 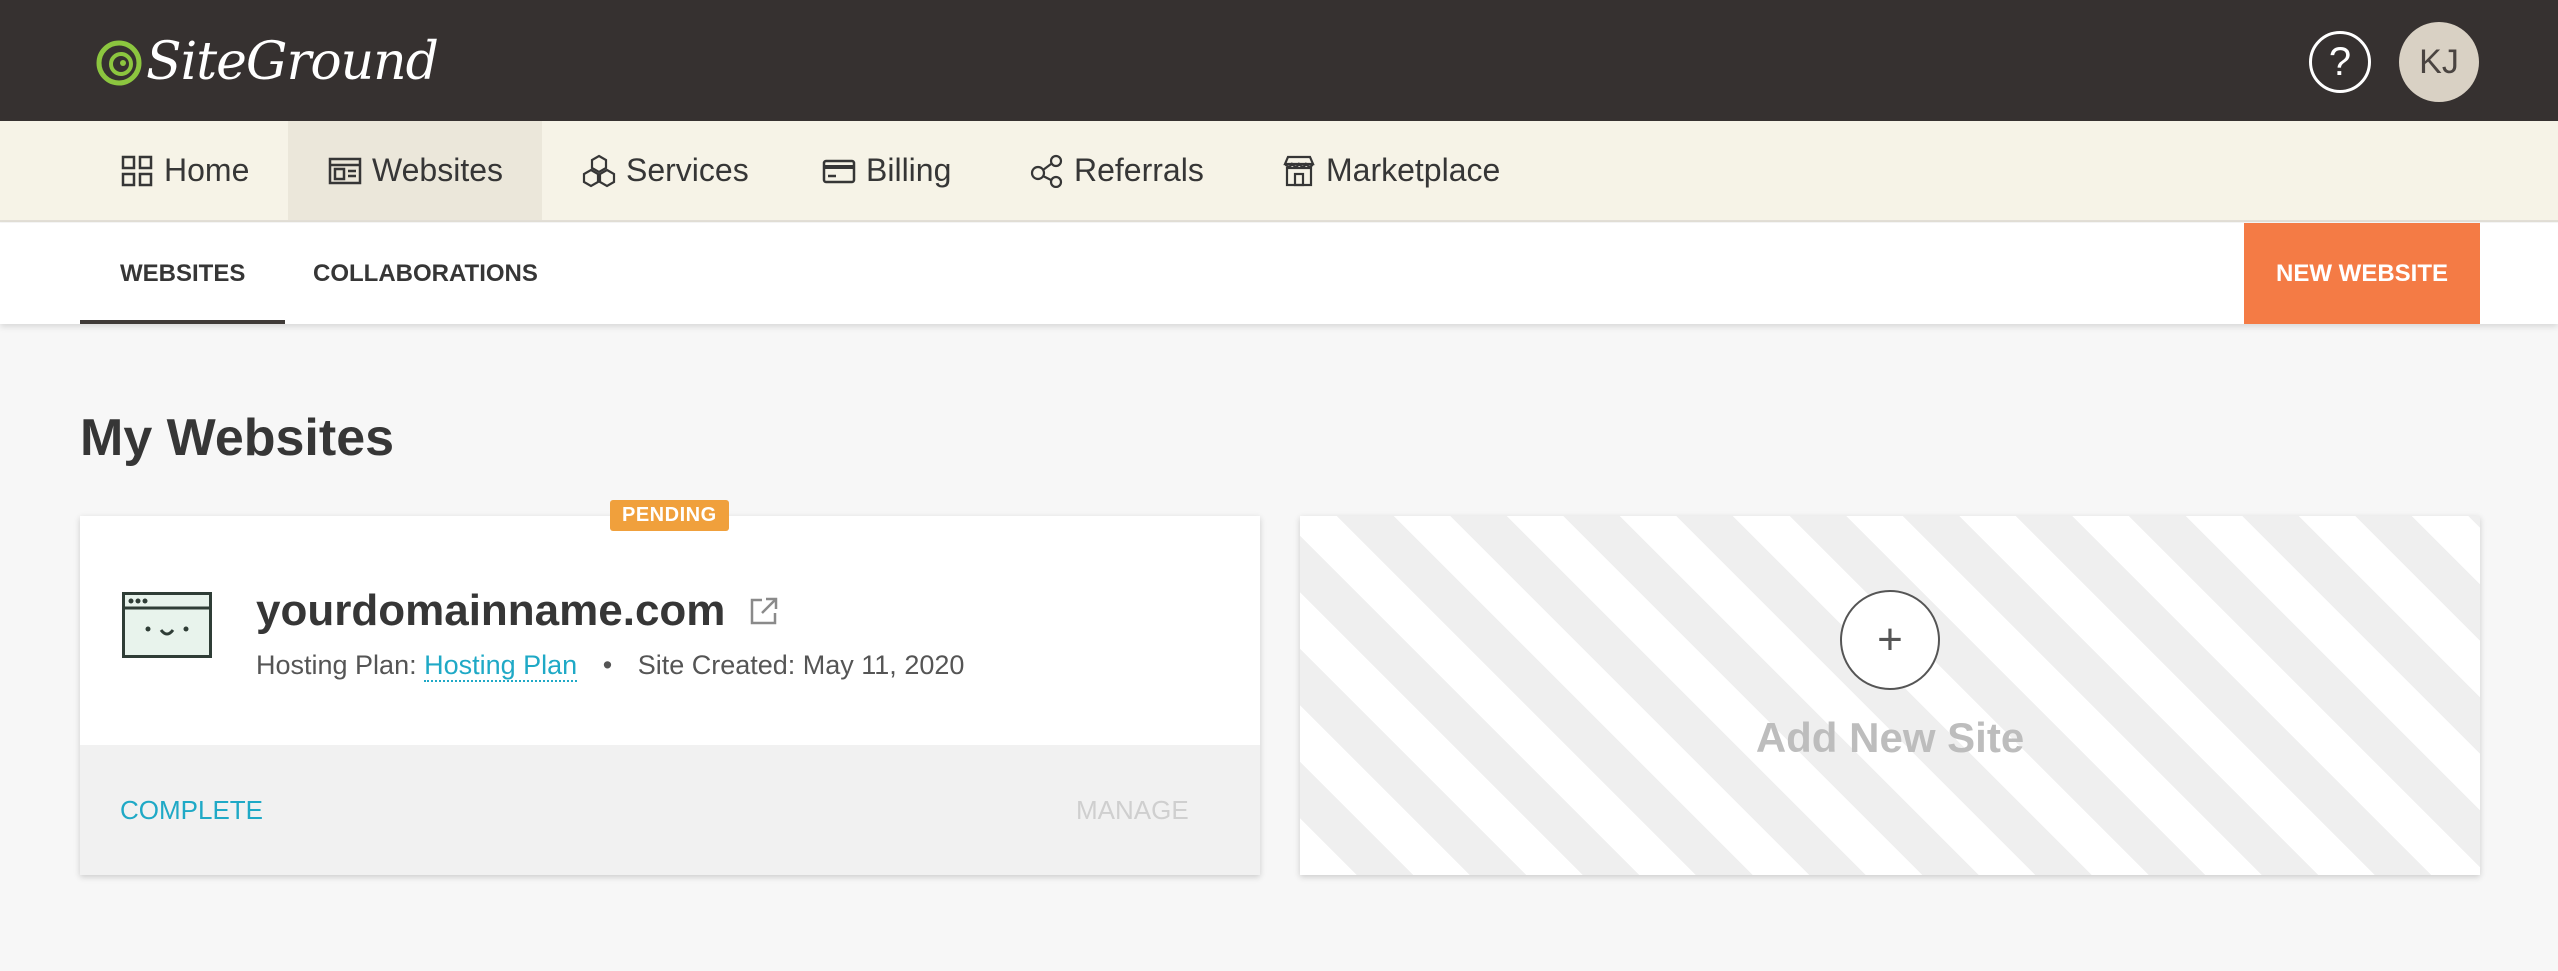 I want to click on nav-label: Home, so click(x=207, y=170).